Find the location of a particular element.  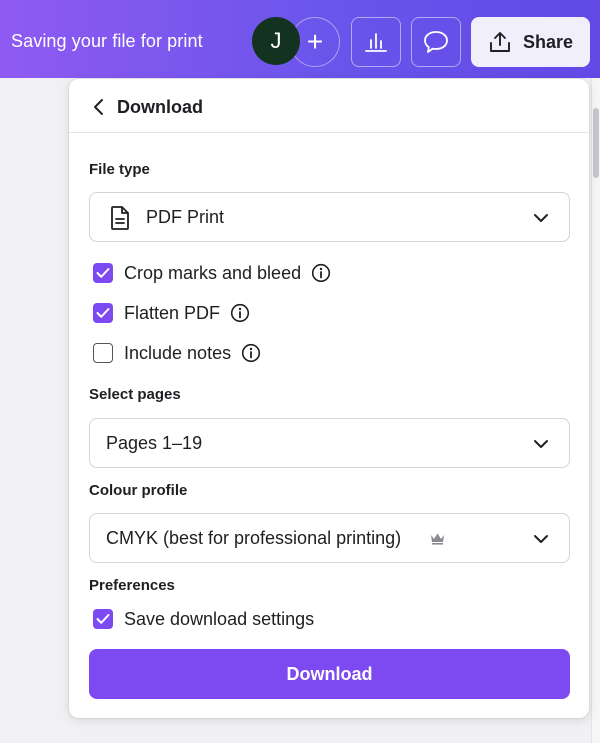

flatten-pdf-label: Flatten PDF is located at coordinates (172, 312).